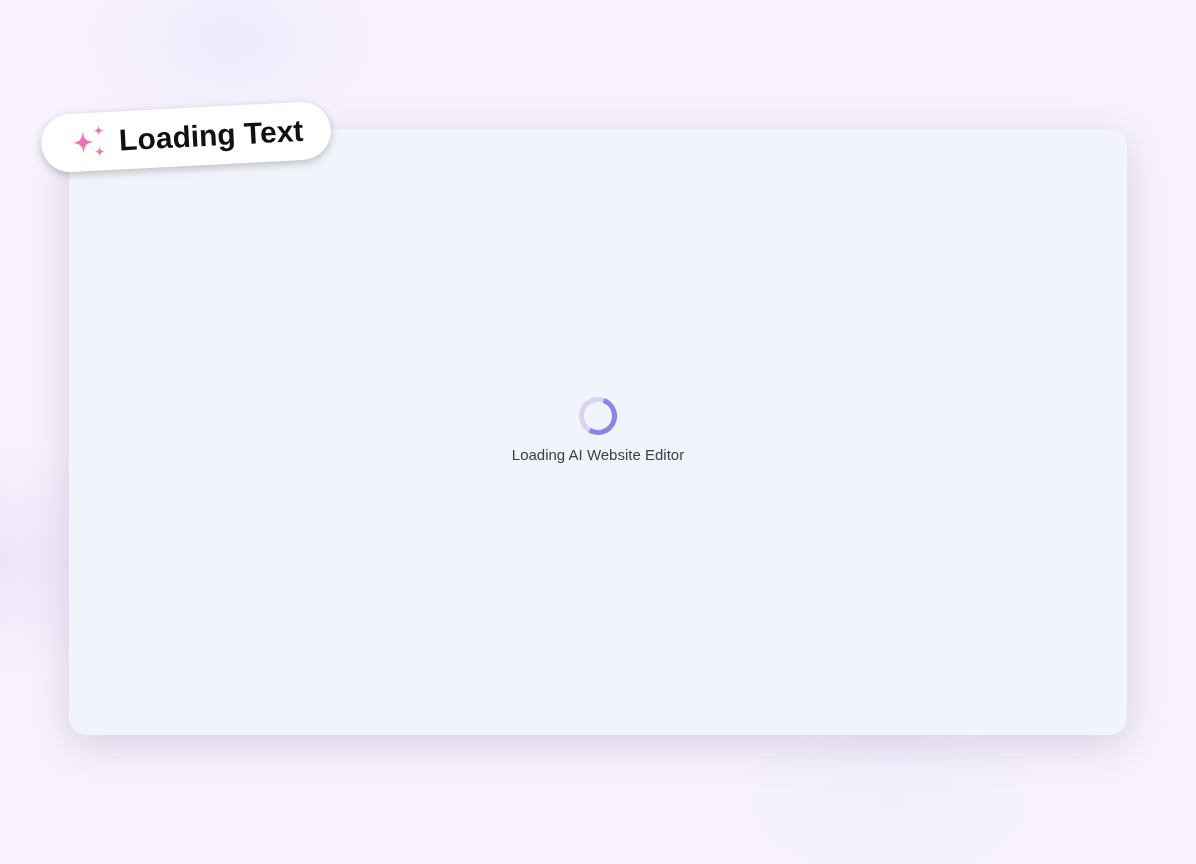 The height and width of the screenshot is (864, 1196). I want to click on spinner-icon, so click(598, 415).